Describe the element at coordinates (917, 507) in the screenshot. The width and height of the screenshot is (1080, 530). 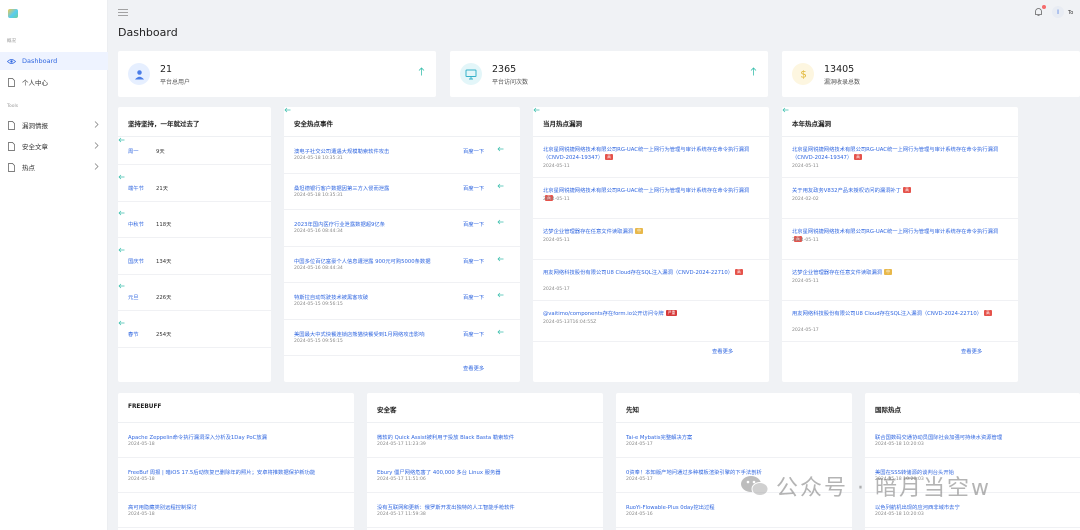
I see `feed-title-link: 以色列航机出现的应河西非域市去宁` at that location.